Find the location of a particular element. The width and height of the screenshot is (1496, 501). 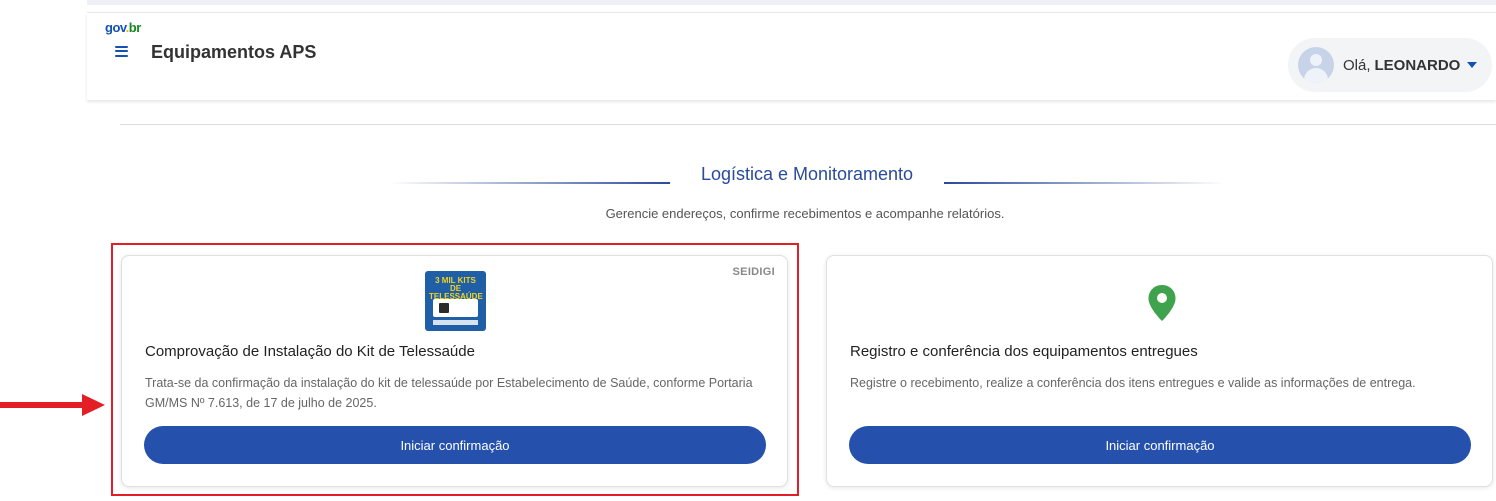

red-arrow-annotation is located at coordinates (53, 405).